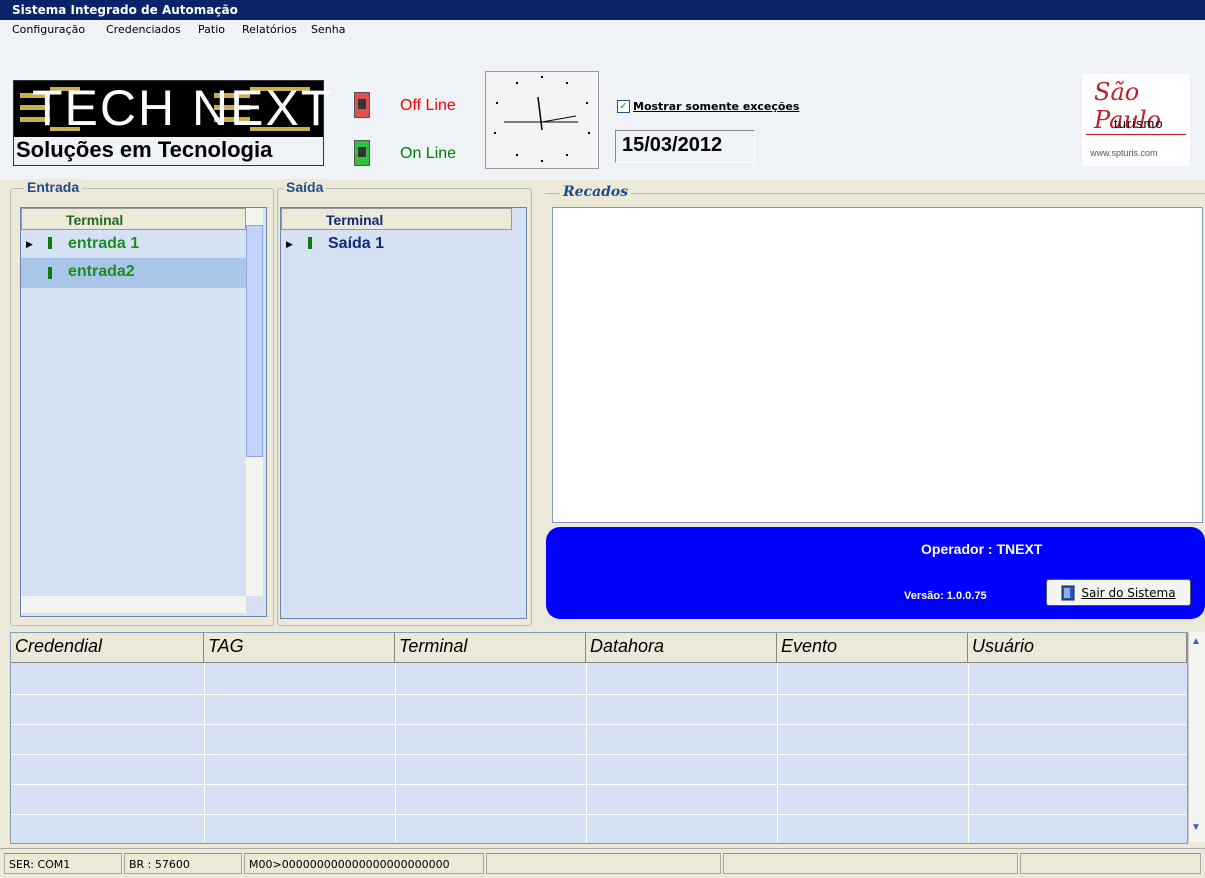 This screenshot has height=878, width=1205. Describe the element at coordinates (681, 648) in the screenshot. I see `col-datahora: Datahora` at that location.